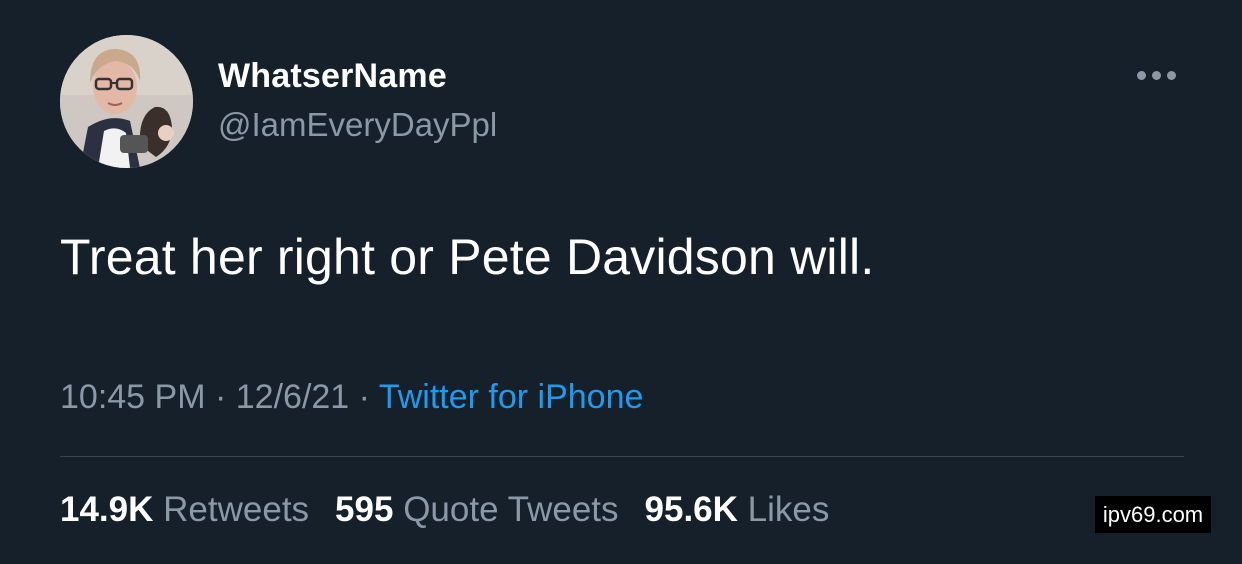  What do you see at coordinates (357, 125) in the screenshot?
I see `author-handle: @IamEveryDayPpl` at bounding box center [357, 125].